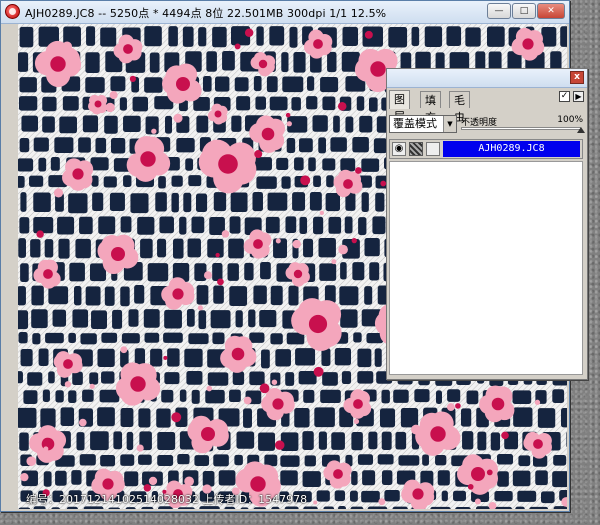 The width and height of the screenshot is (600, 525). Describe the element at coordinates (511, 149) in the screenshot. I see `layer-name: AJH0289.JC8` at that location.